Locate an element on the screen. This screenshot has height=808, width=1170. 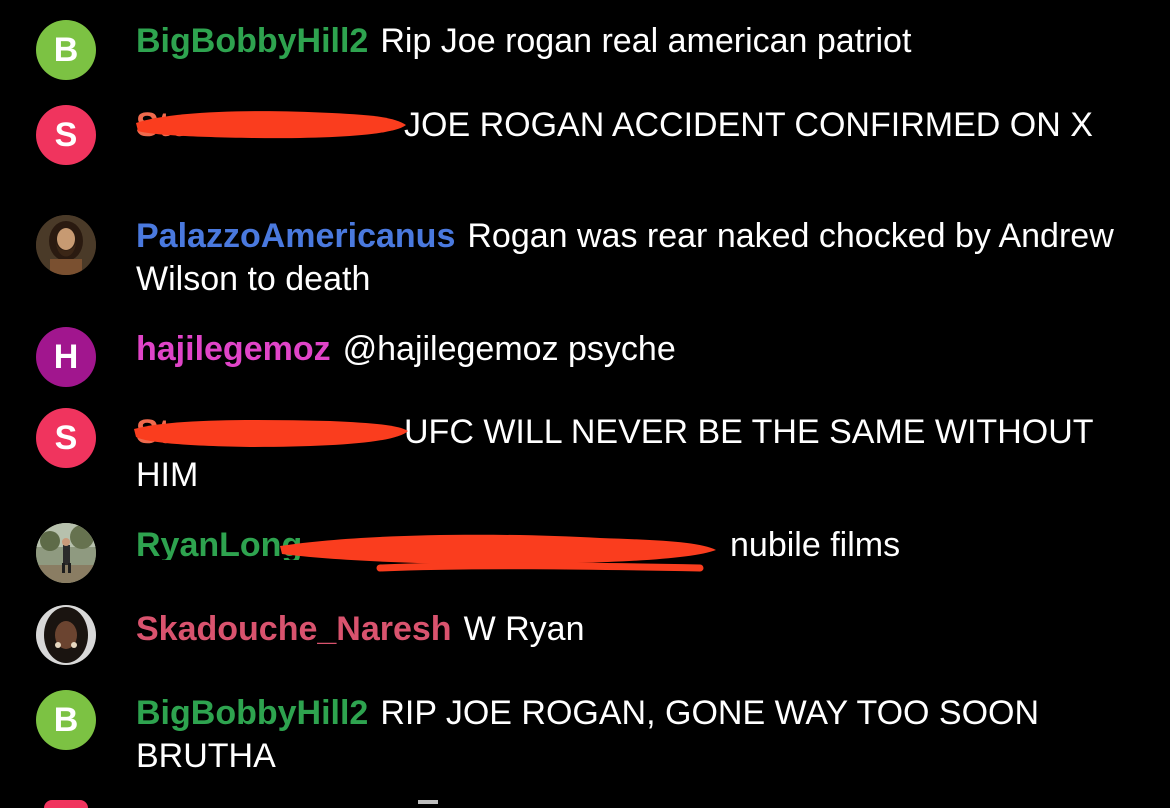
bearded-man-portrait-icon is located at coordinates (66, 245).